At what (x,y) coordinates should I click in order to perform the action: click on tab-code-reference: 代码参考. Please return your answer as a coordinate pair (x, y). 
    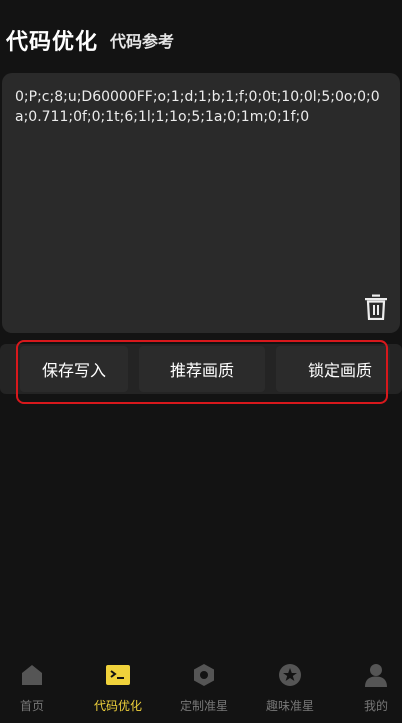
    Looking at the image, I should click on (142, 40).